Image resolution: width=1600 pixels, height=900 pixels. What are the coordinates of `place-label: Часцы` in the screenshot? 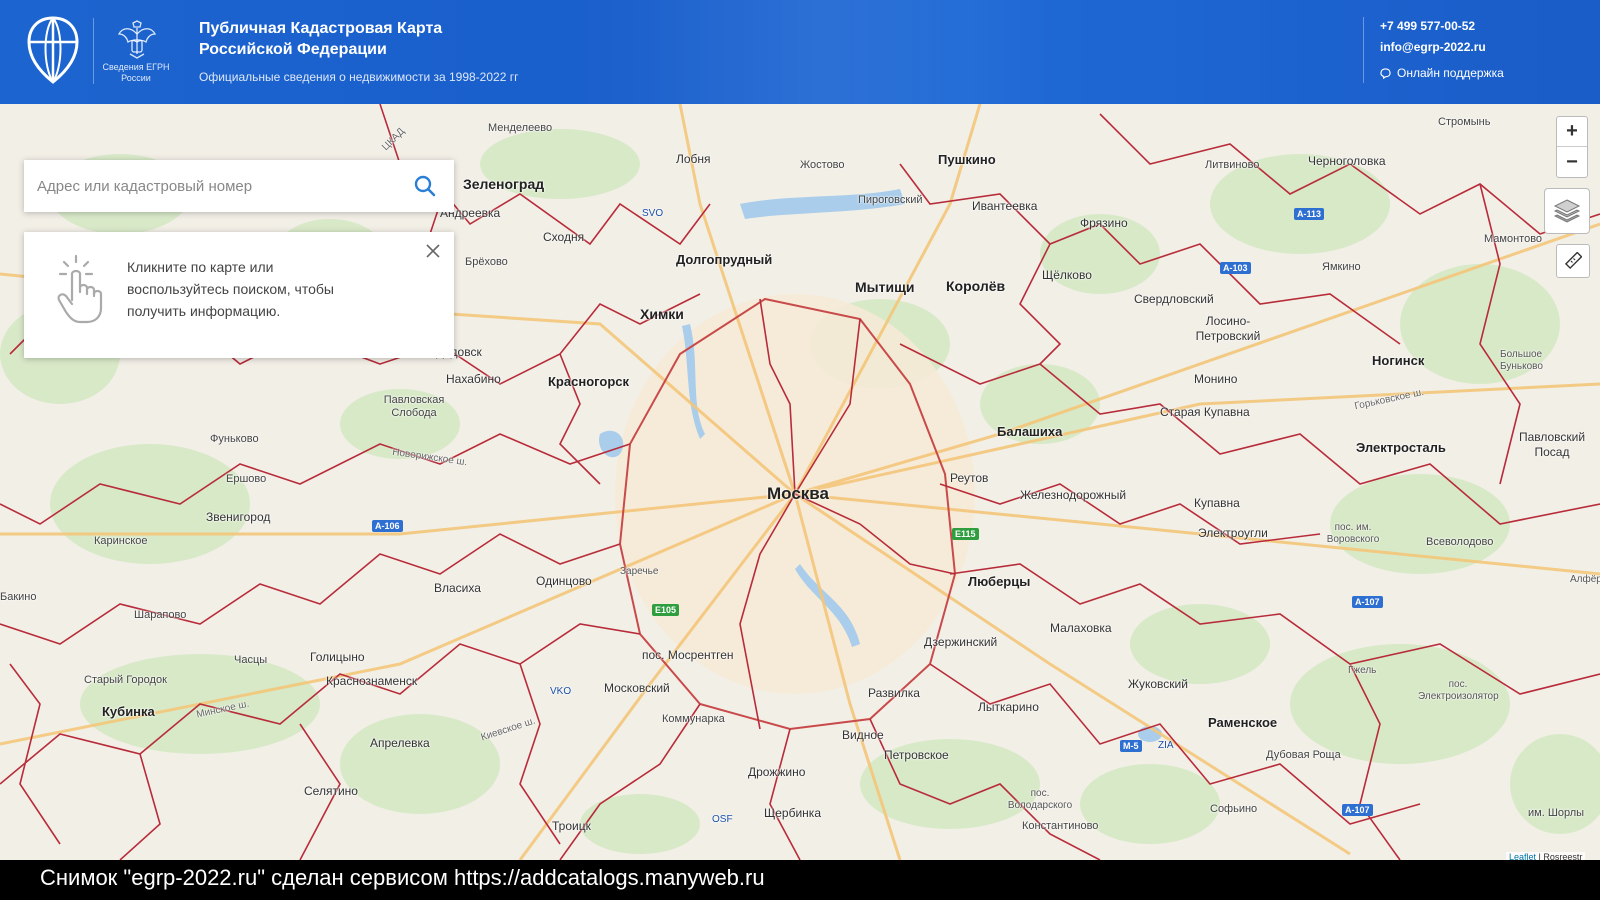 It's located at (250, 660).